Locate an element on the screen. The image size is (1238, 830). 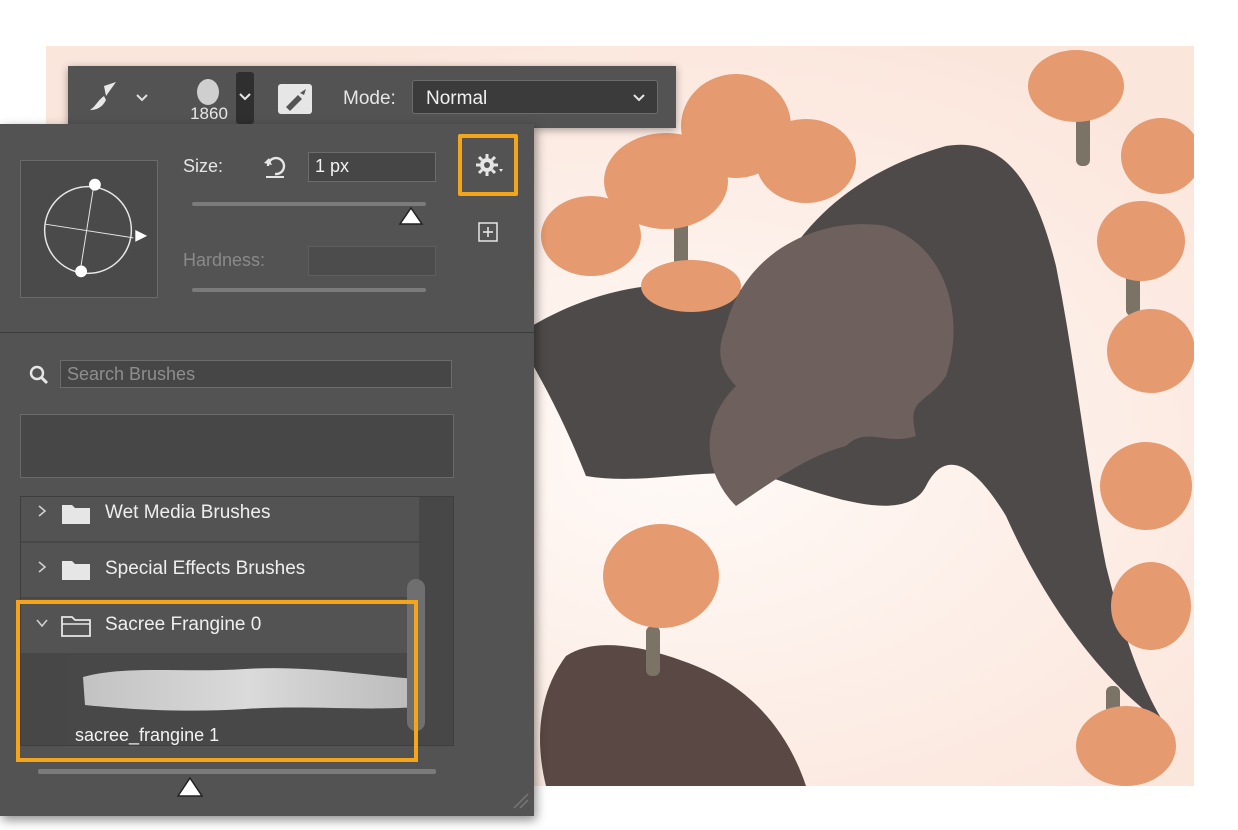
brush-settings-panel-toggle is located at coordinates (295, 99).